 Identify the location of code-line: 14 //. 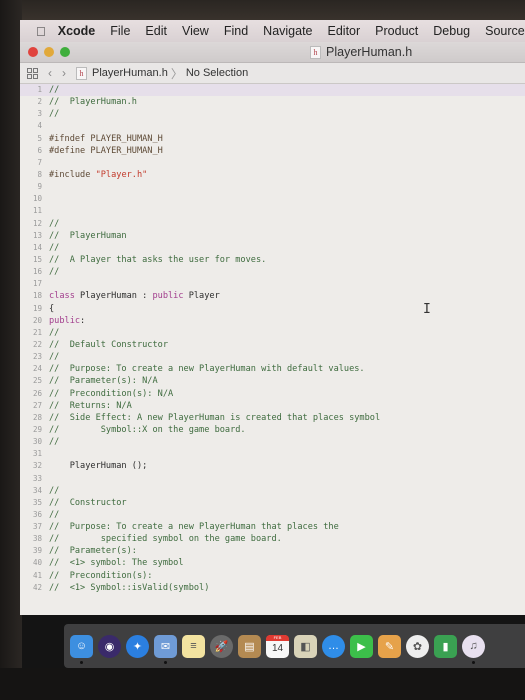
(272, 248).